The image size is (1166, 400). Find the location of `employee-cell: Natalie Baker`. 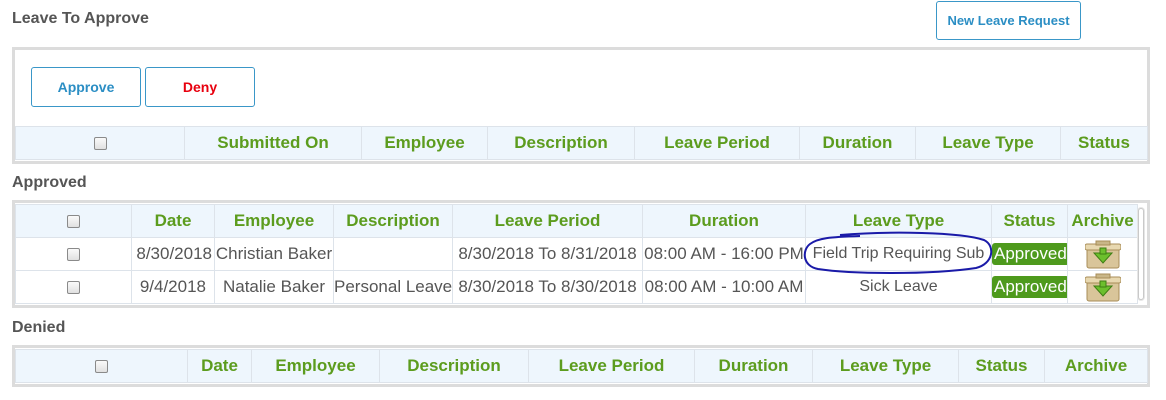

employee-cell: Natalie Baker is located at coordinates (274, 287).